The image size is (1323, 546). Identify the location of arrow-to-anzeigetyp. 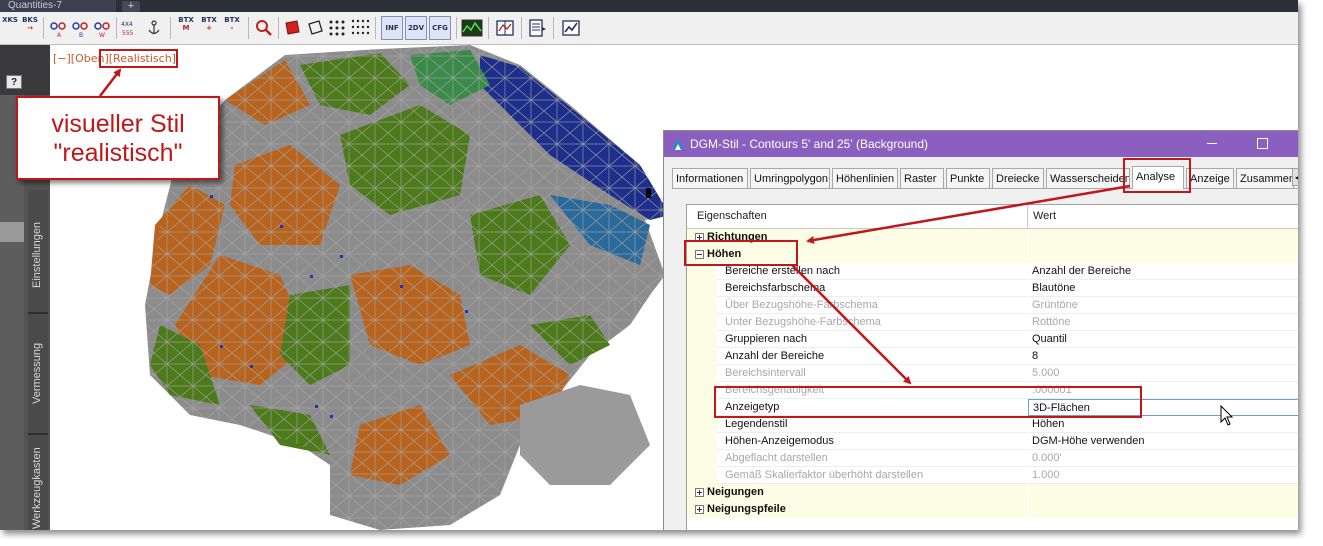
(851, 324).